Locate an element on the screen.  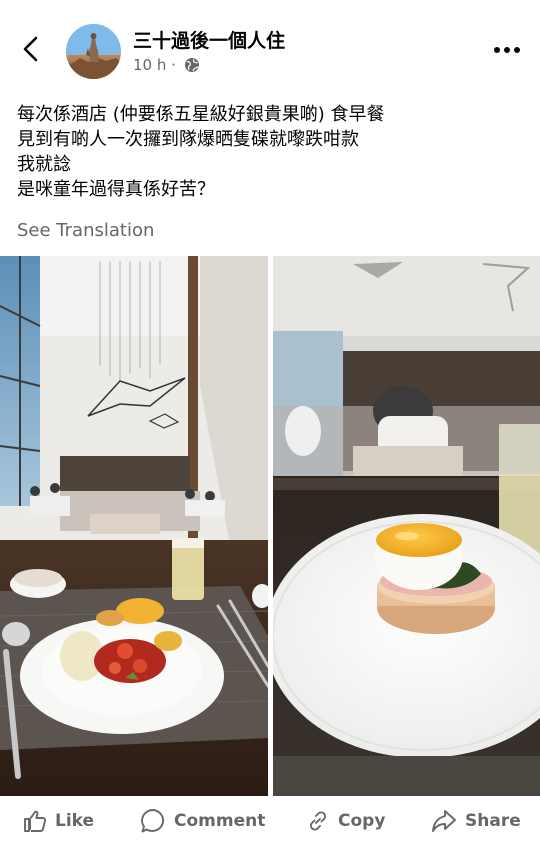
see-translation-link: See Translation is located at coordinates (85, 230).